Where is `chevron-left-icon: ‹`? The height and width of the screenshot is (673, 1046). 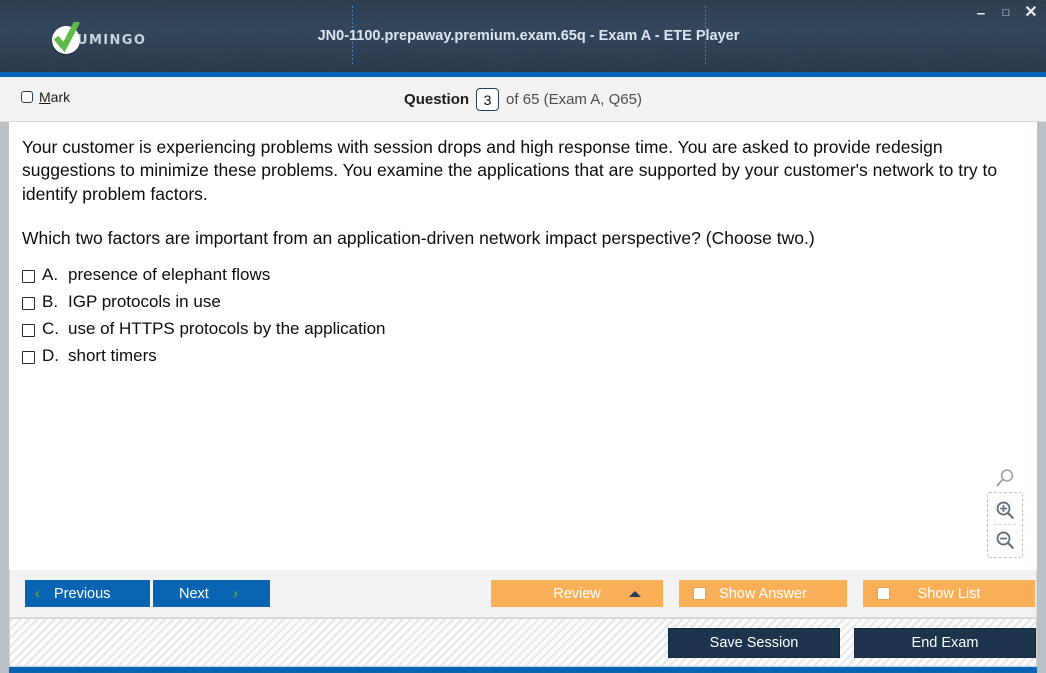
chevron-left-icon: ‹ is located at coordinates (37, 593).